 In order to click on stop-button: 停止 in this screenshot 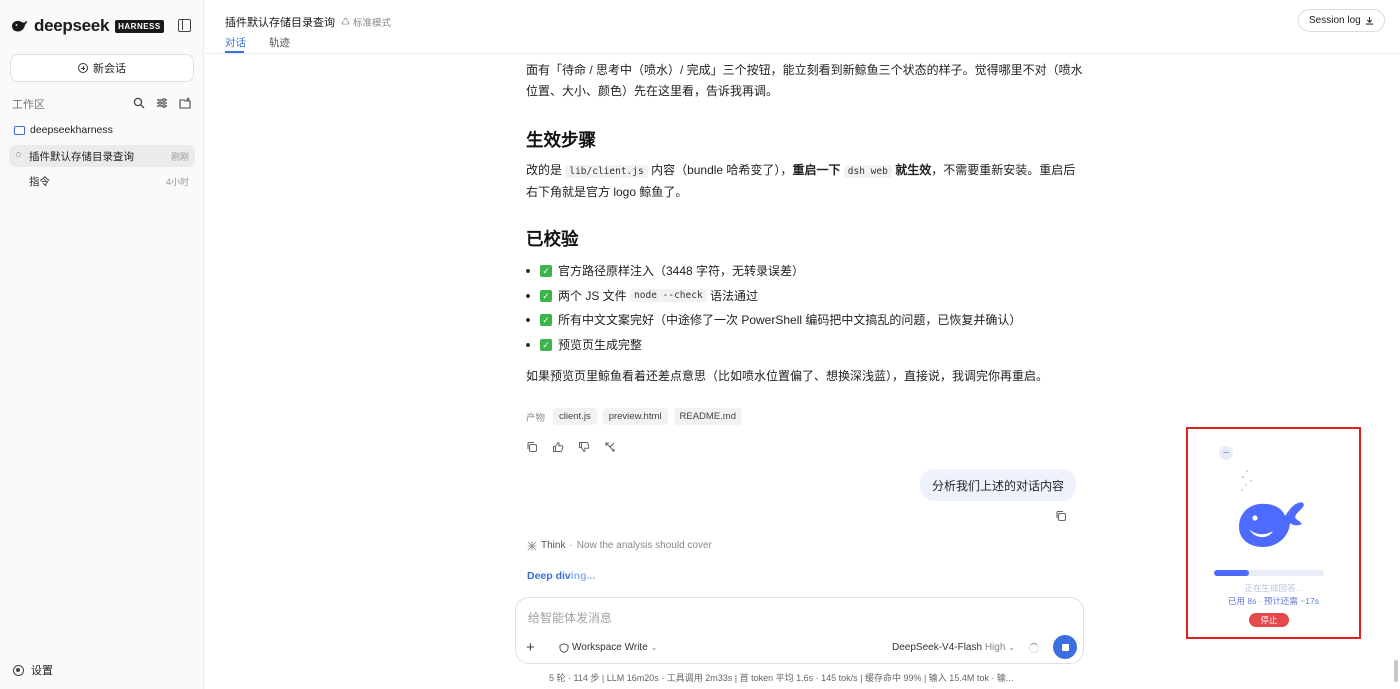, I will do `click(1269, 620)`.